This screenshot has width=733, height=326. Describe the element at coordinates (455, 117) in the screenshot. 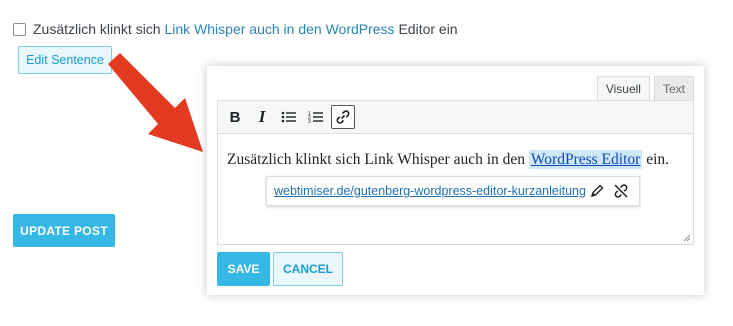

I see `editor-toolbar: B I 1 2 3` at that location.